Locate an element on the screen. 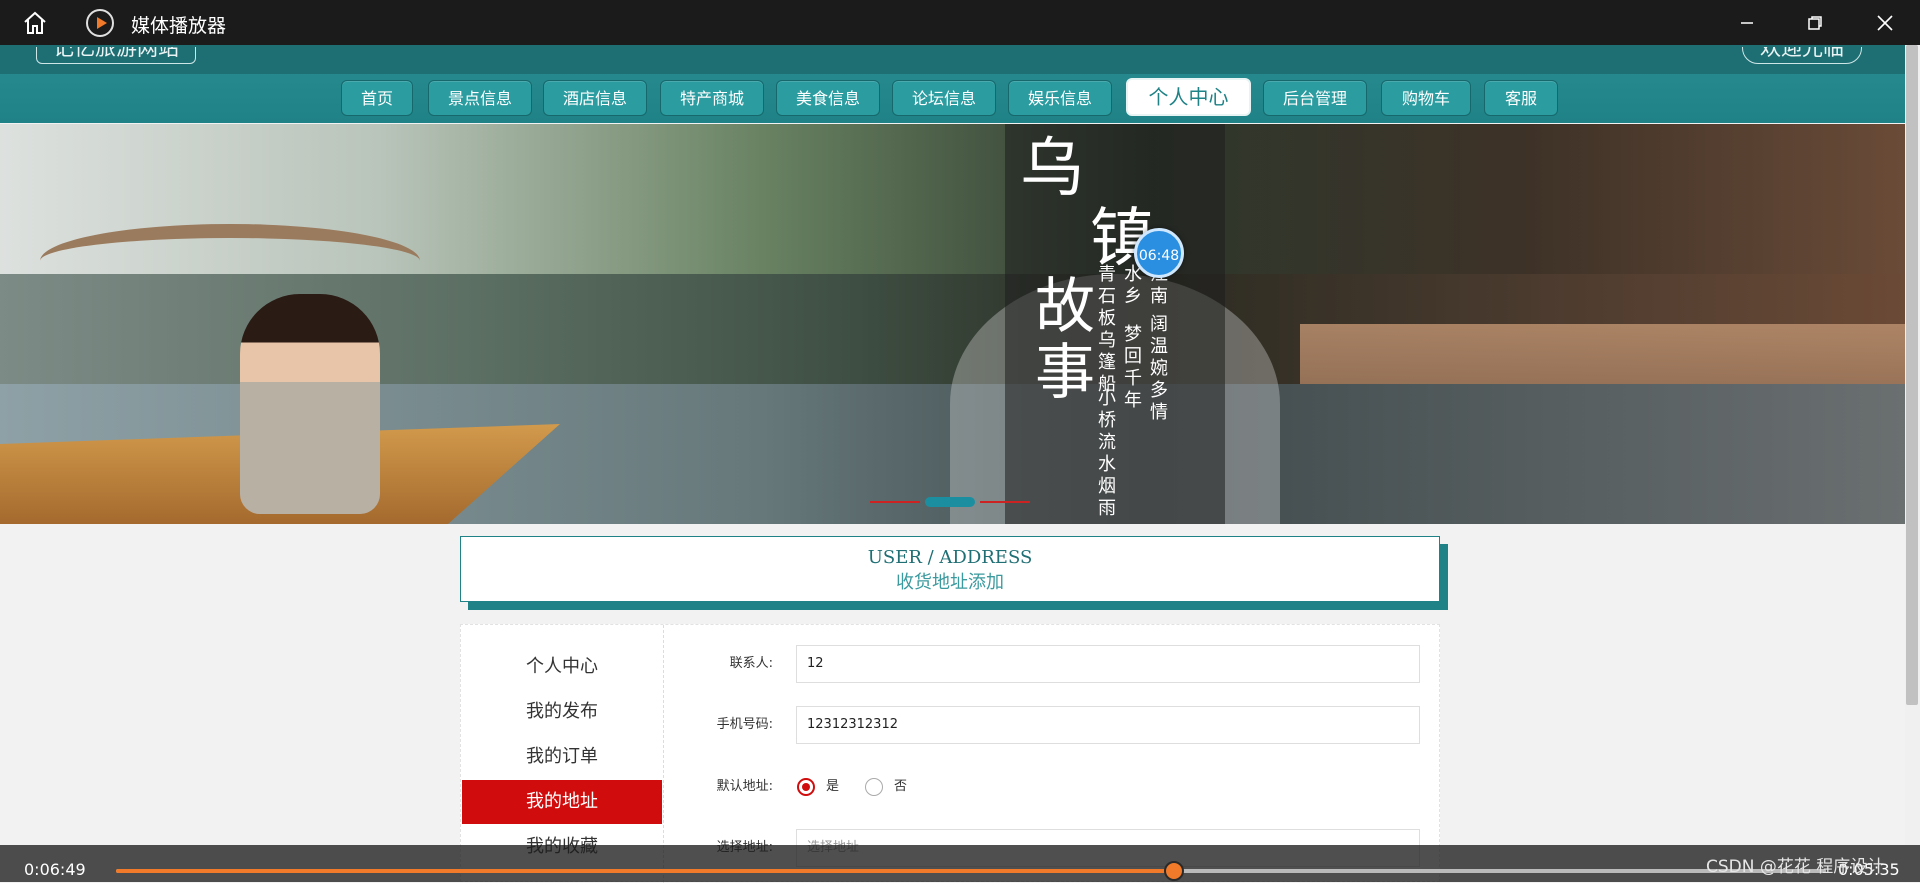 This screenshot has height=883, width=1920. default-yes-label: 是 is located at coordinates (833, 786).